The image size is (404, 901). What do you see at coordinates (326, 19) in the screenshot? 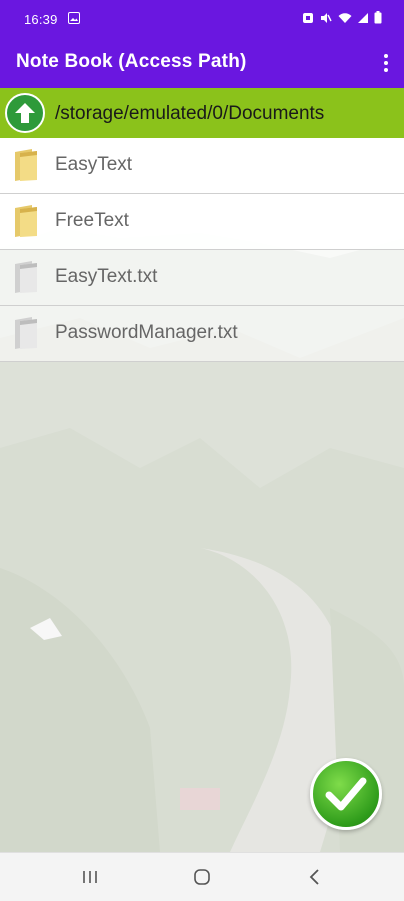
I see `mute-icon` at bounding box center [326, 19].